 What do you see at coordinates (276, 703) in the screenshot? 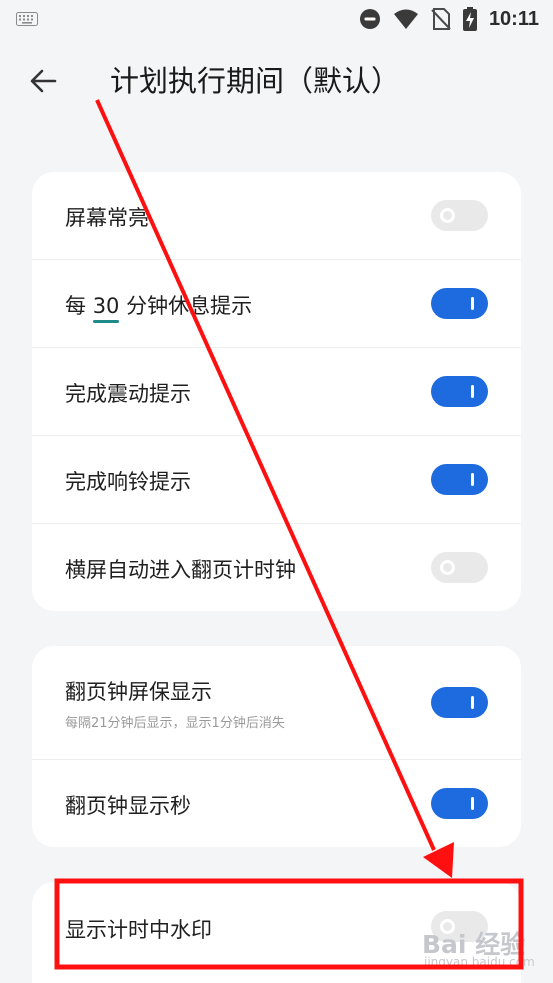
I see `setting-row-flip-clock-screensaver: 翻页钟屏保显示 每隔21分钟后显示，显示1分钟后消失` at bounding box center [276, 703].